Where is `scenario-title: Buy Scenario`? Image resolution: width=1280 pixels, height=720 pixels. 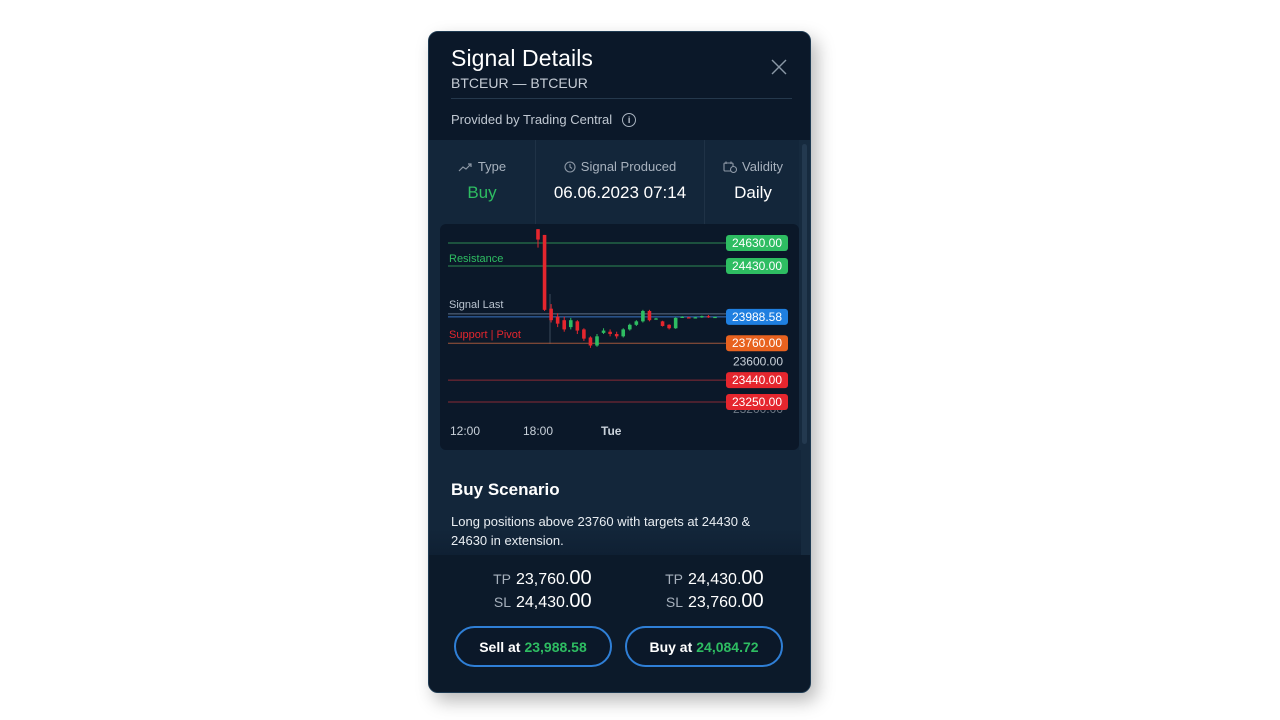
scenario-title: Buy Scenario is located at coordinates (505, 489).